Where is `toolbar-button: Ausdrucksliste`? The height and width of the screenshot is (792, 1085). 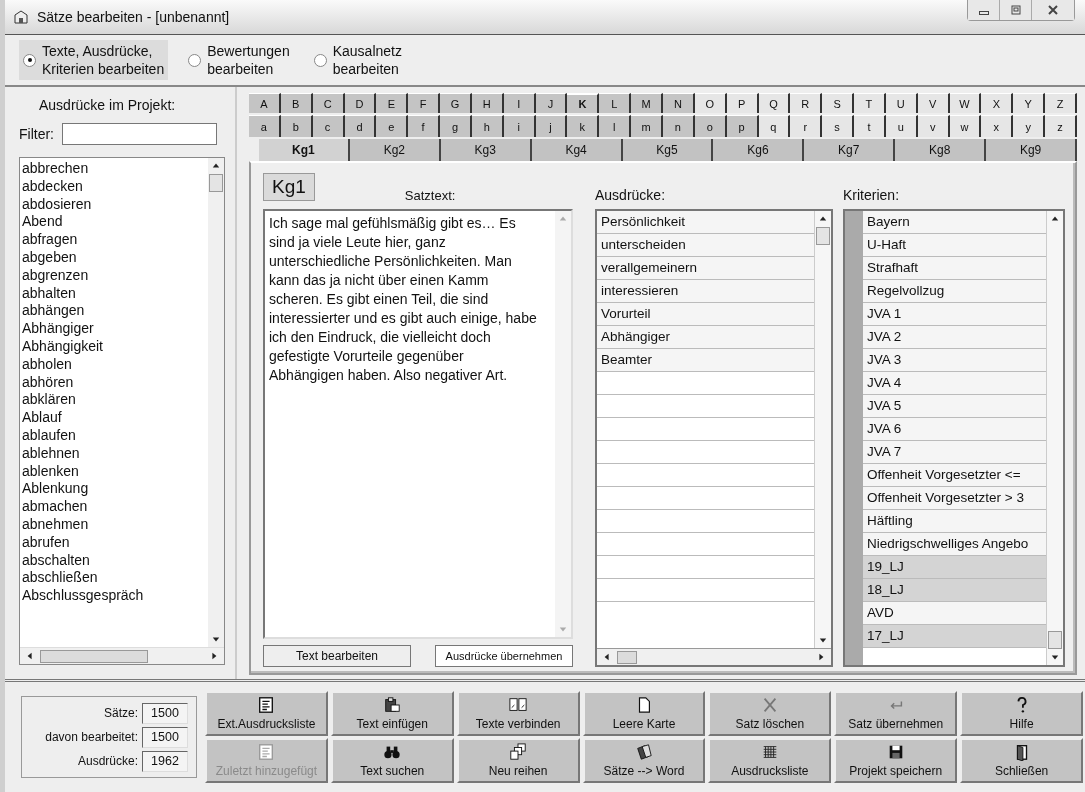
toolbar-button: Ausdrucksliste is located at coordinates (770, 760).